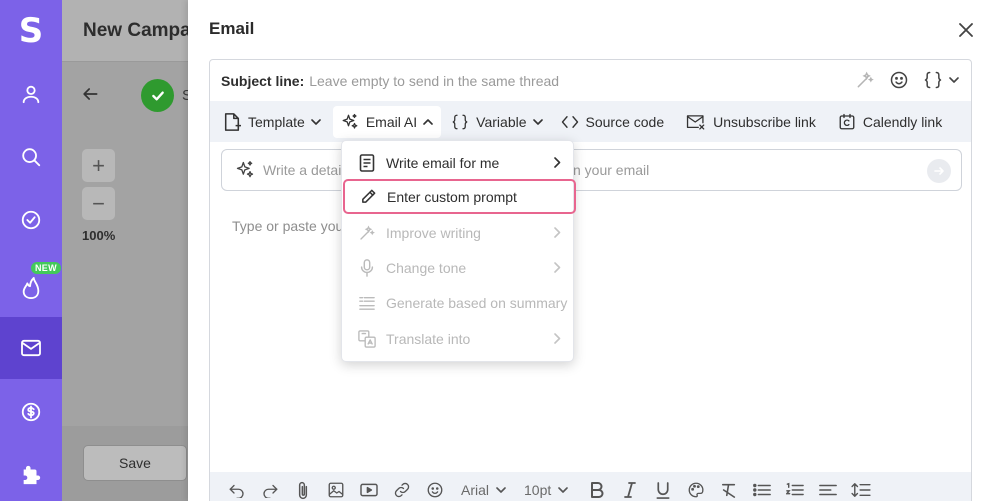 The height and width of the screenshot is (501, 1000). What do you see at coordinates (99, 235) in the screenshot?
I see `zoom-level: 100%` at bounding box center [99, 235].